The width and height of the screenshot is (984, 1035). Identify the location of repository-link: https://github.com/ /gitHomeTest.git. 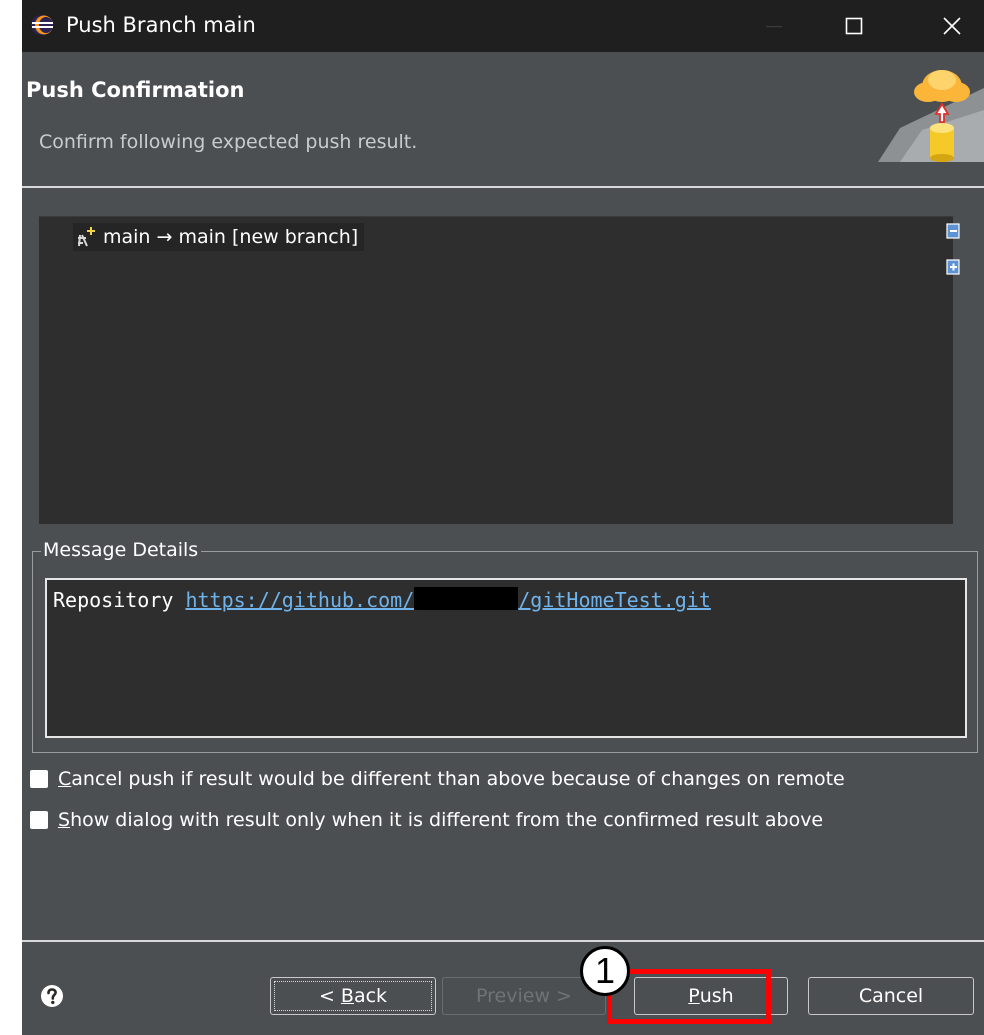
(448, 599).